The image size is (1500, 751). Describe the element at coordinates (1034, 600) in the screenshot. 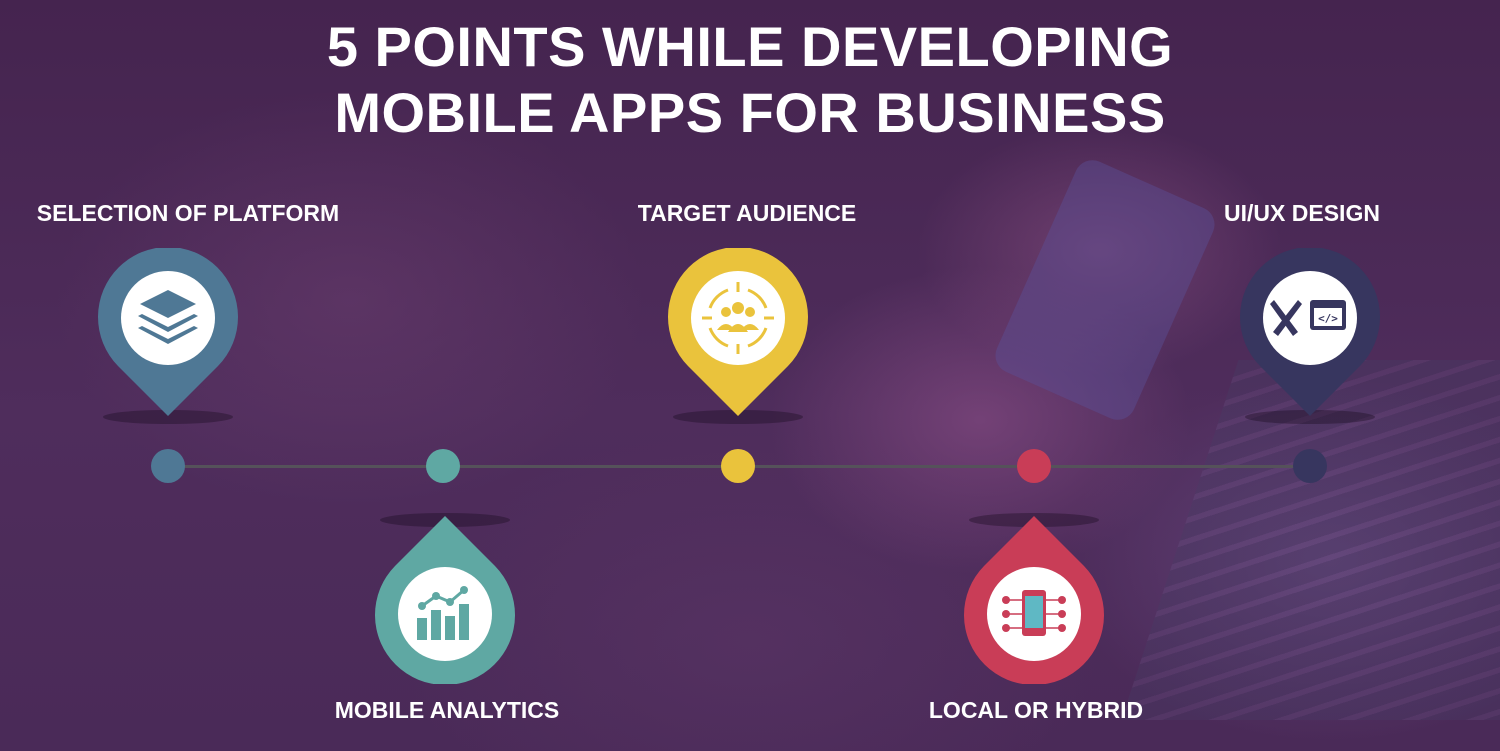

I see `marker-local-or-hybrid` at that location.